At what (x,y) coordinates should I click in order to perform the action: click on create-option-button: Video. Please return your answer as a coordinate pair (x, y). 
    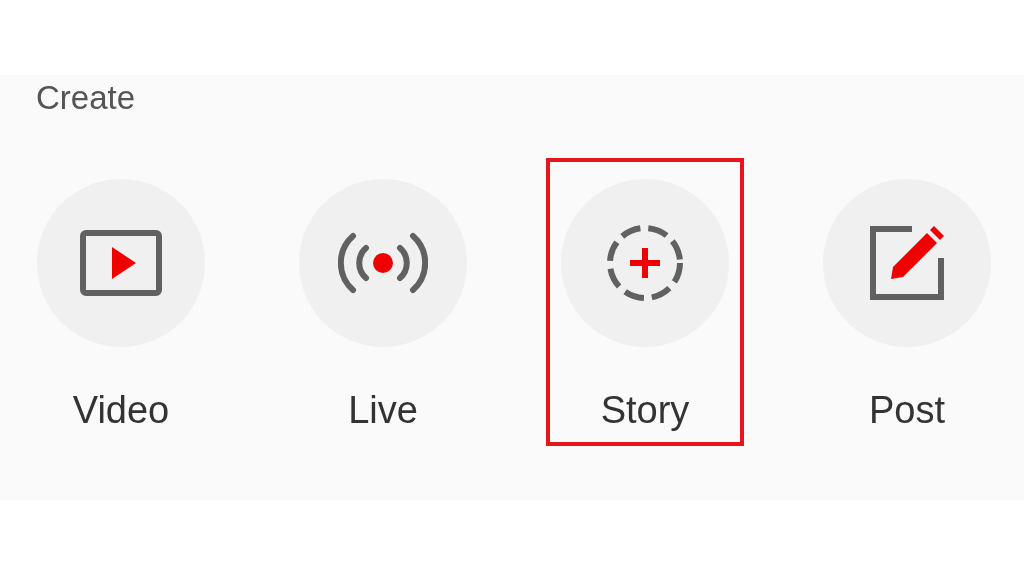
    Looking at the image, I should click on (121, 302).